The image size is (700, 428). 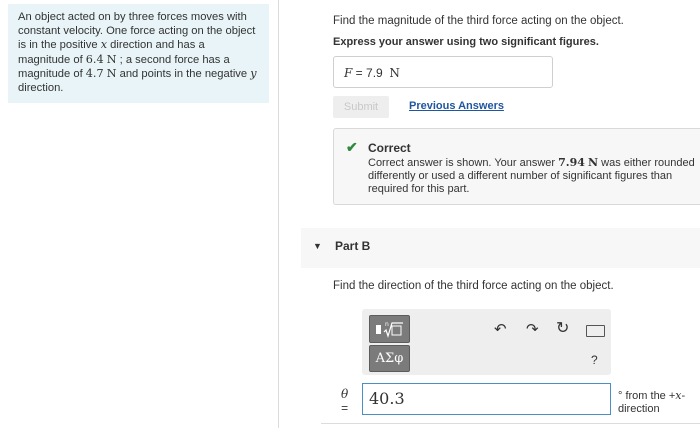 I want to click on force-1-value: 6.4, so click(x=94, y=59).